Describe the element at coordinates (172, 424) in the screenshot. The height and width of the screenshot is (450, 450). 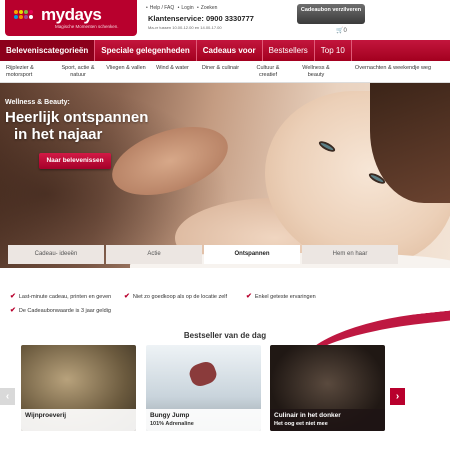
I see `card-subtitle: 101% Adrenaline` at that location.